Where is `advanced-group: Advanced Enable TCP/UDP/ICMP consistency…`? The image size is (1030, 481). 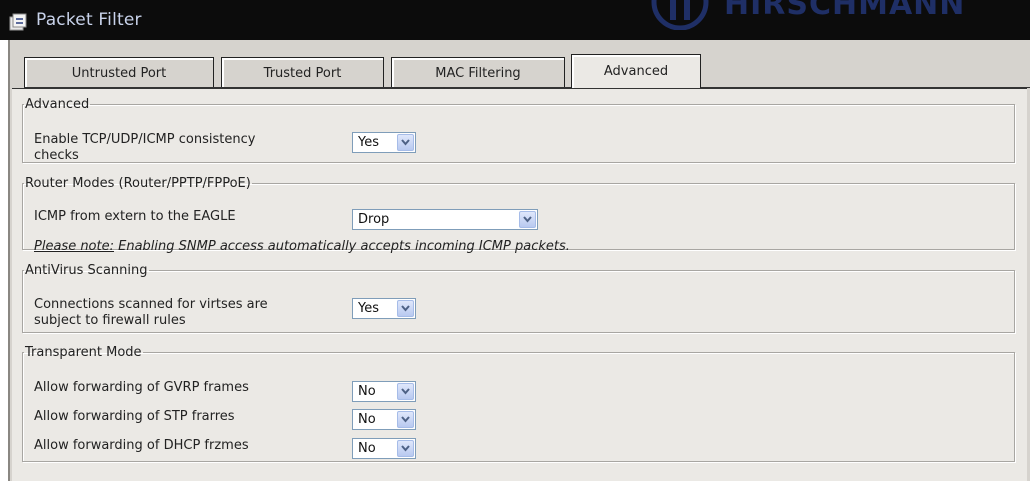
advanced-group: Advanced Enable TCP/UDP/ICMP consistency… is located at coordinates (518, 130).